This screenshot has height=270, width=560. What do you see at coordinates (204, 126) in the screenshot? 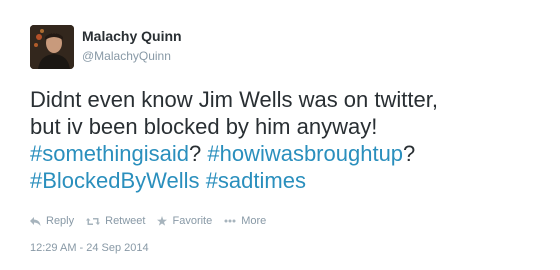
I see `tweet-text-line-2: but iv been blocked by him anyway!` at bounding box center [204, 126].